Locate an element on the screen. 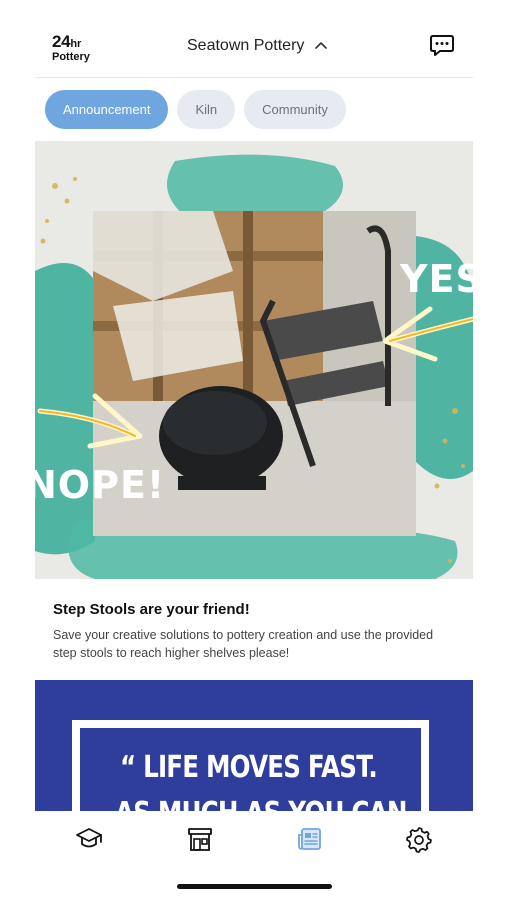 This screenshot has height=900, width=507. bottom-tab-bar is located at coordinates (254, 839).